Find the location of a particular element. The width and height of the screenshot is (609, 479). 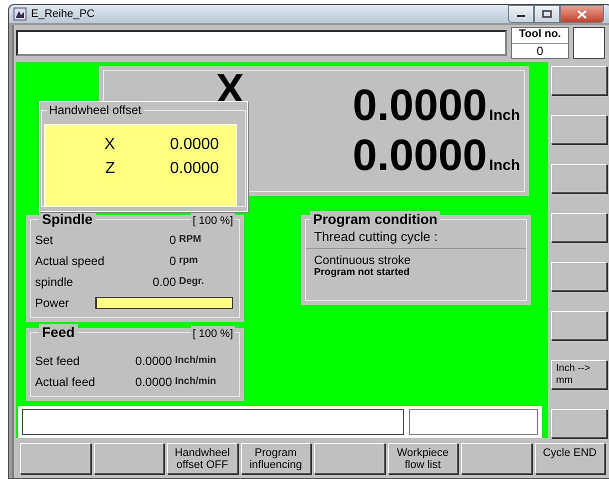

status-field is located at coordinates (589, 43).